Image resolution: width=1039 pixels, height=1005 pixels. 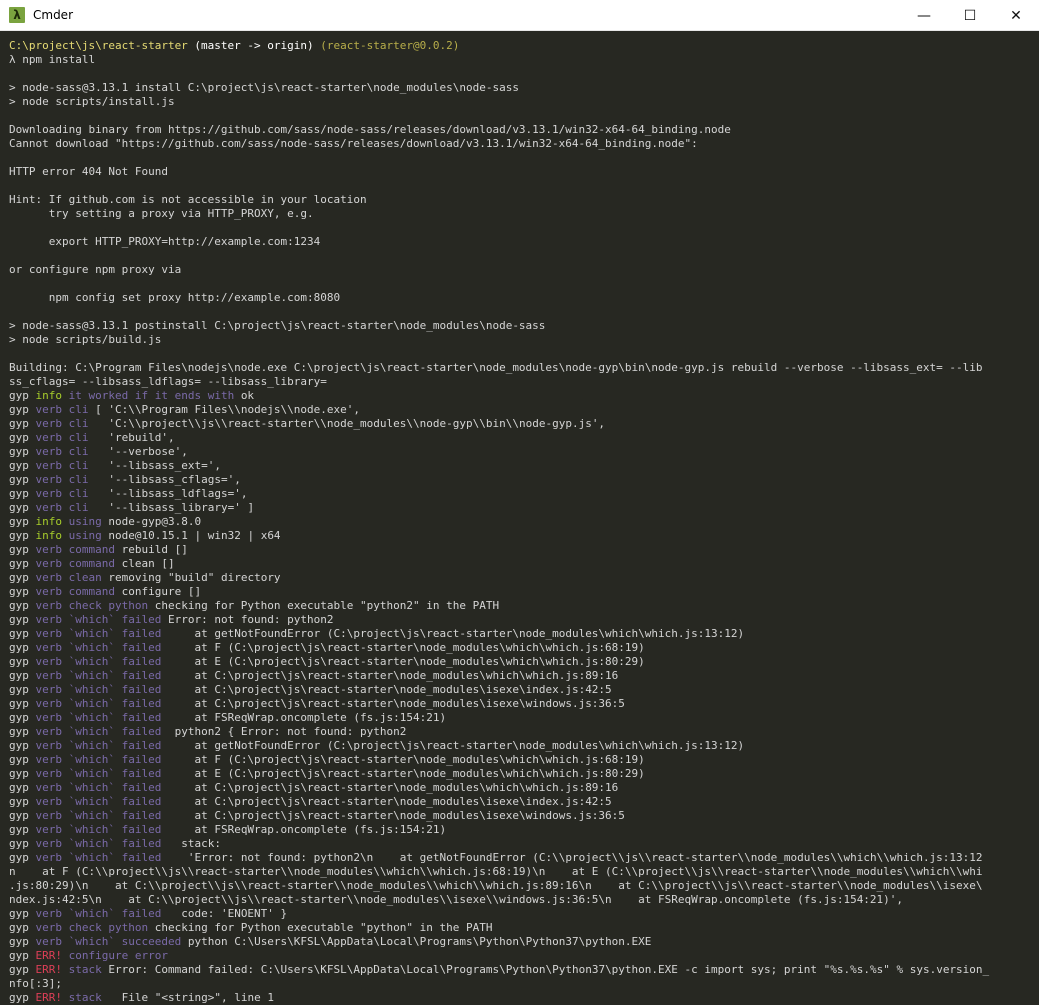 What do you see at coordinates (115, 955) in the screenshot?
I see `terminal-text-segment: configure error` at bounding box center [115, 955].